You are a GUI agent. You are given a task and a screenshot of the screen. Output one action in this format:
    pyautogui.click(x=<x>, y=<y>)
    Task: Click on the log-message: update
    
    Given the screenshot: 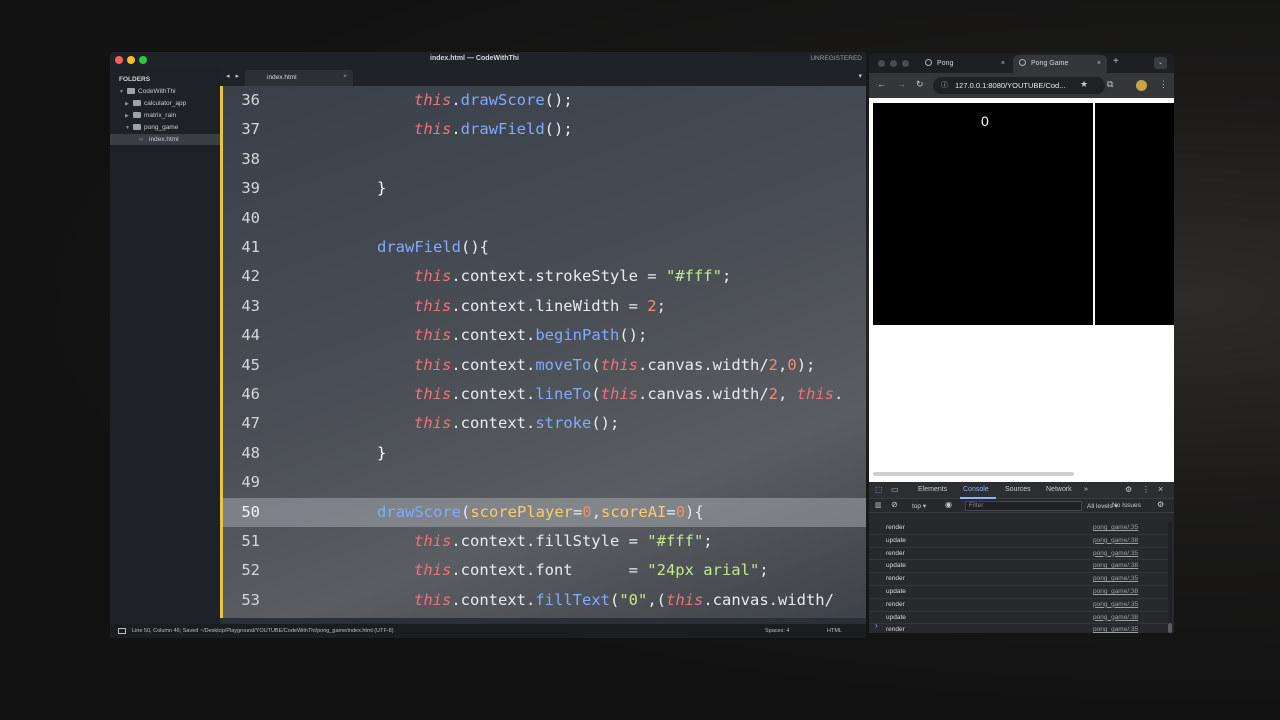 What is the action you would take?
    pyautogui.click(x=896, y=591)
    